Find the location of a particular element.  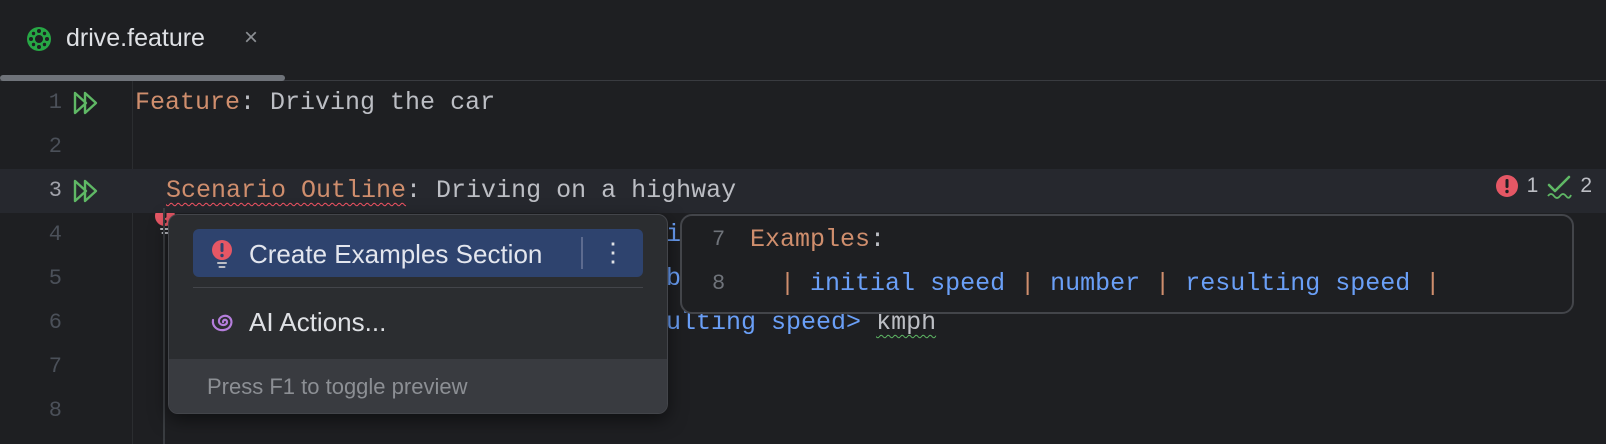

keyword-examples: Examples is located at coordinates (810, 239).